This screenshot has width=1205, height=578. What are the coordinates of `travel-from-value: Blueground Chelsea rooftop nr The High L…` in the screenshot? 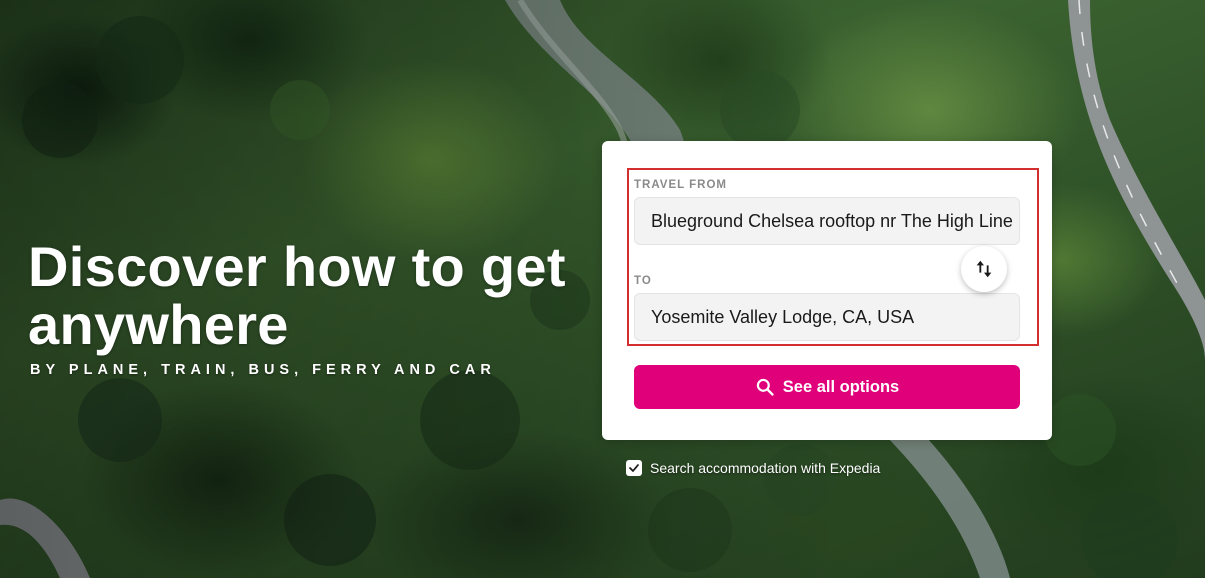 It's located at (832, 220).